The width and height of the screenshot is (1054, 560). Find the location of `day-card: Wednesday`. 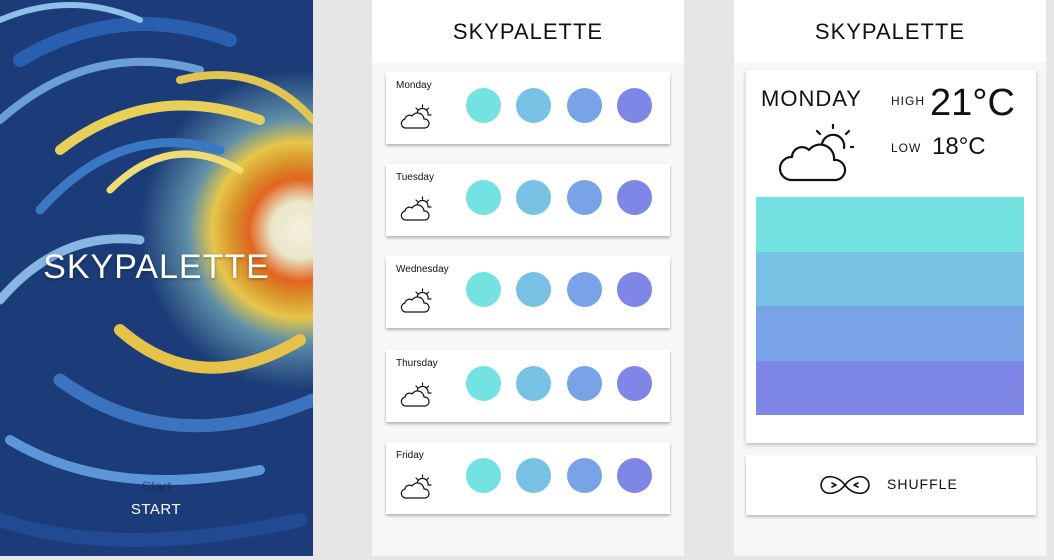

day-card: Wednesday is located at coordinates (528, 292).